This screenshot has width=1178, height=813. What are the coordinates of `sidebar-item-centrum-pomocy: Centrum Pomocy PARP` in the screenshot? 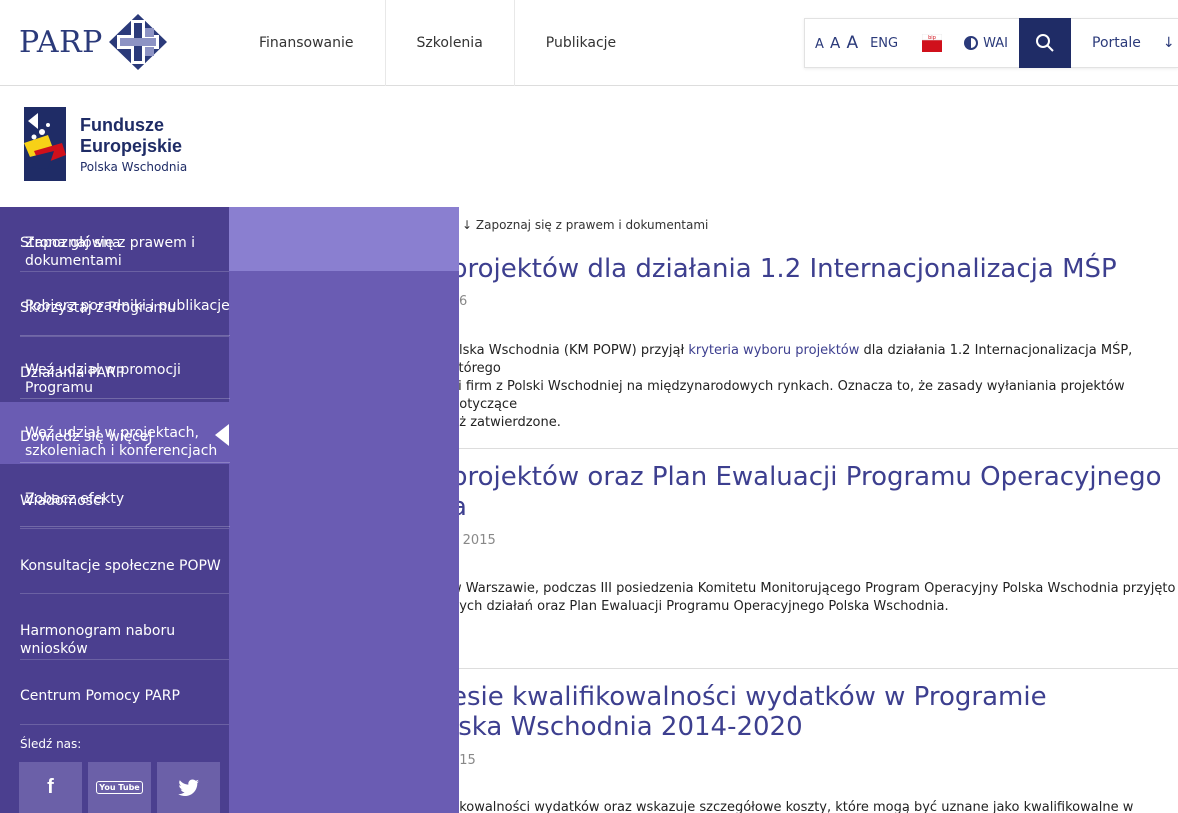 It's located at (114, 692).